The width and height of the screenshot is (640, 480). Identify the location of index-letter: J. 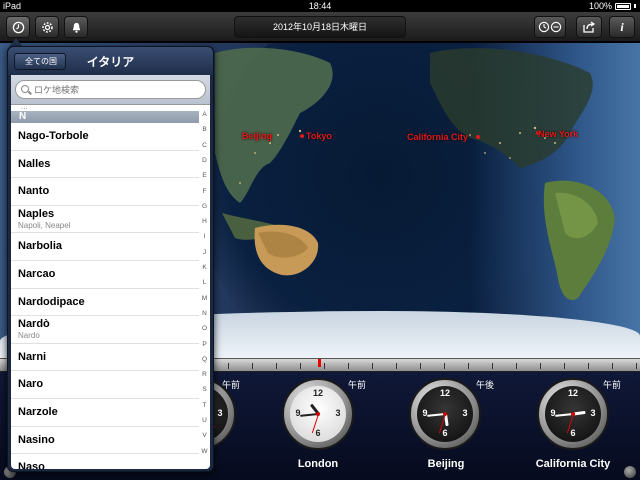
(204, 252).